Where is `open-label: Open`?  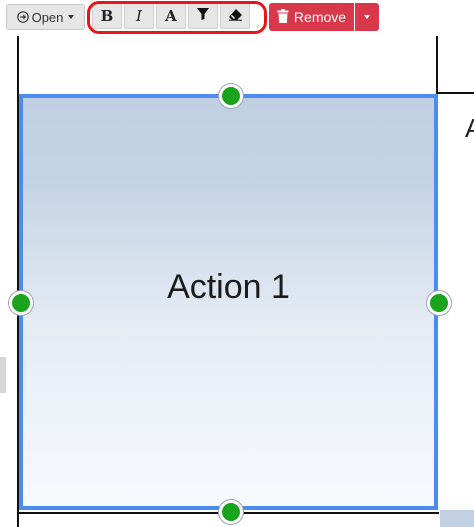 open-label: Open is located at coordinates (47, 17).